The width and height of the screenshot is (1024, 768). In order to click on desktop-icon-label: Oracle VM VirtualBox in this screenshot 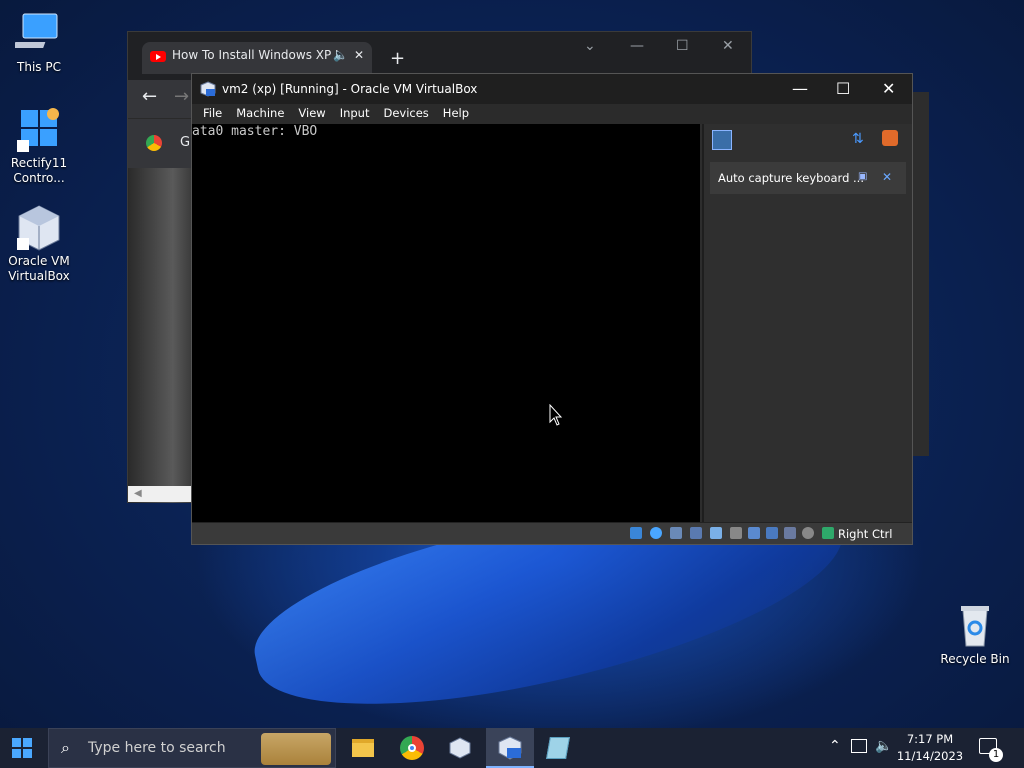, I will do `click(39, 268)`.